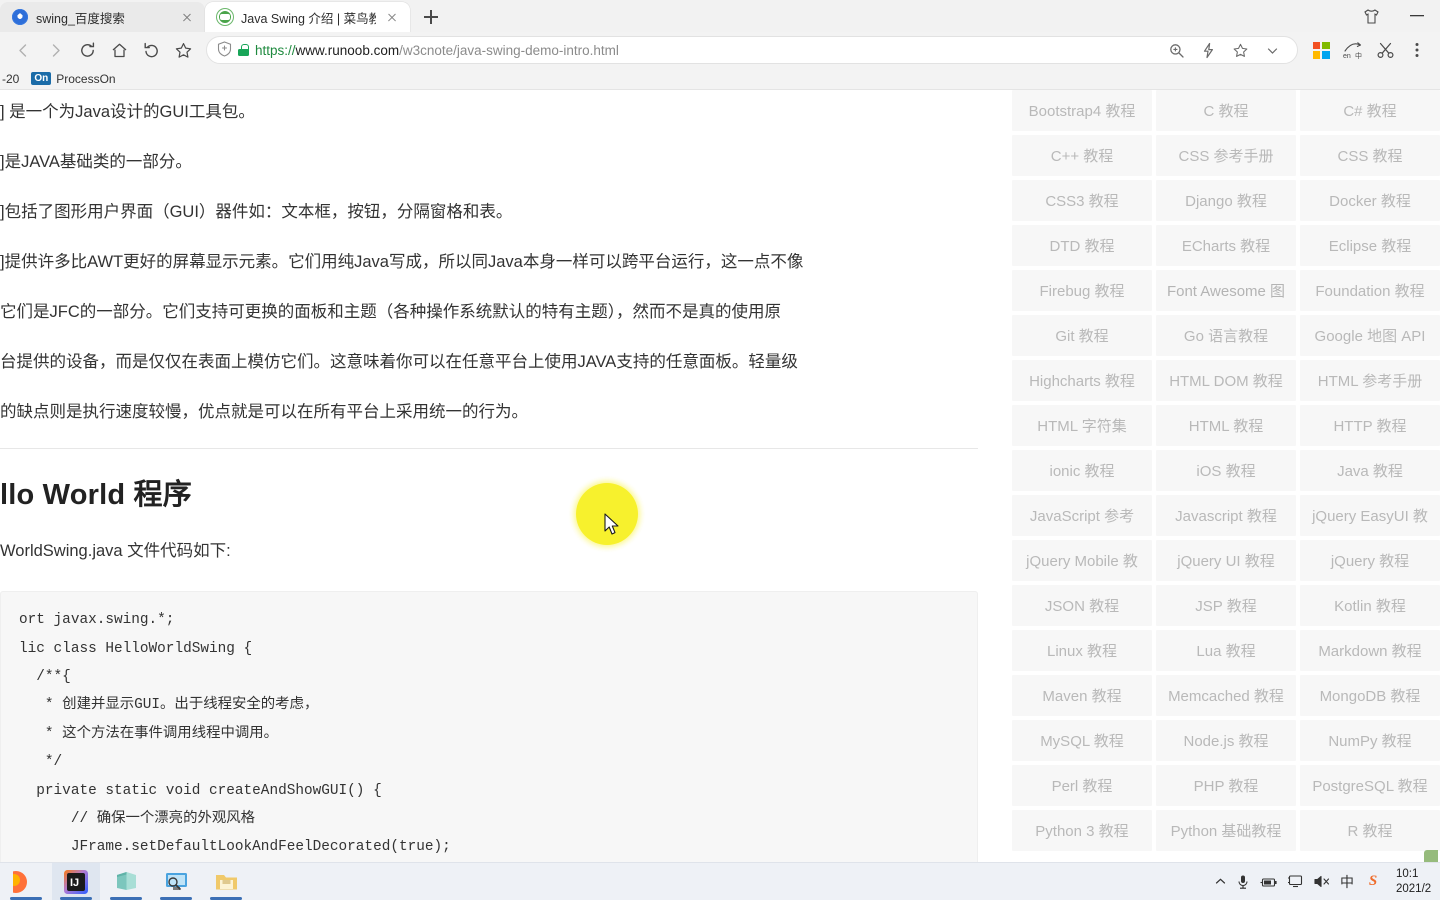 This screenshot has height=900, width=1440. Describe the element at coordinates (1082, 560) in the screenshot. I see `tutorial-tile: jQuery Mobile 教` at that location.